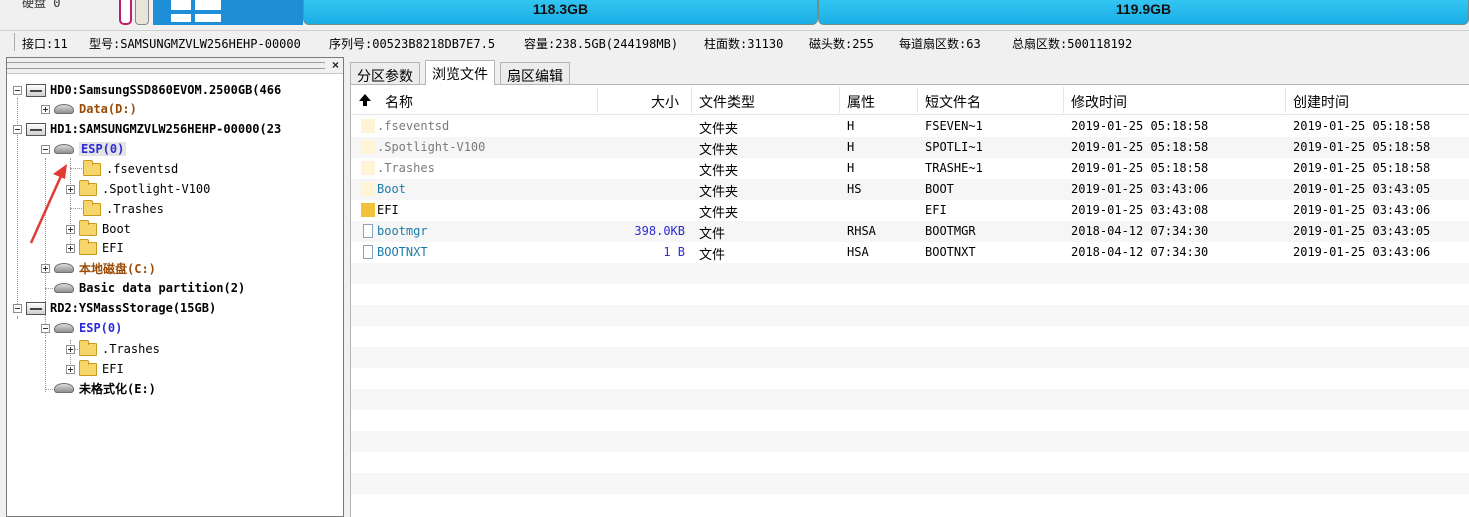  Describe the element at coordinates (101, 328) in the screenshot. I see `tree-node-label: ESP(0)` at that location.